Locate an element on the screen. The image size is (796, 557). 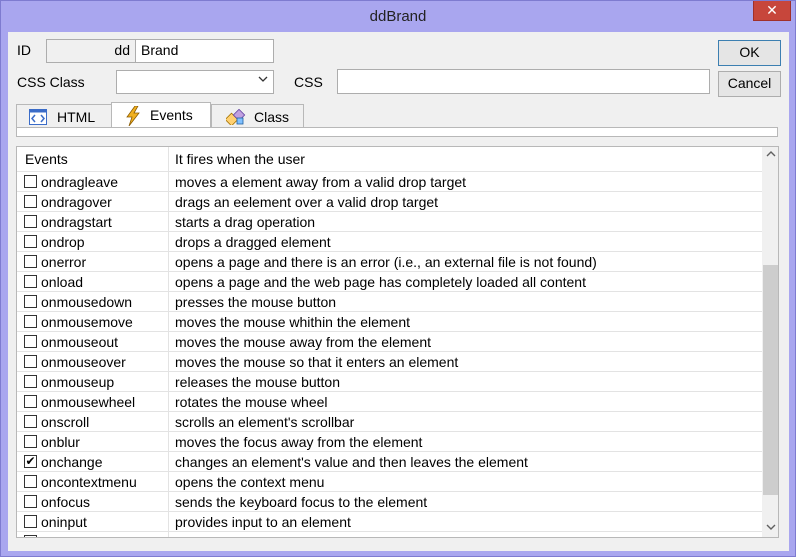
event-name: onchange is located at coordinates (72, 462).